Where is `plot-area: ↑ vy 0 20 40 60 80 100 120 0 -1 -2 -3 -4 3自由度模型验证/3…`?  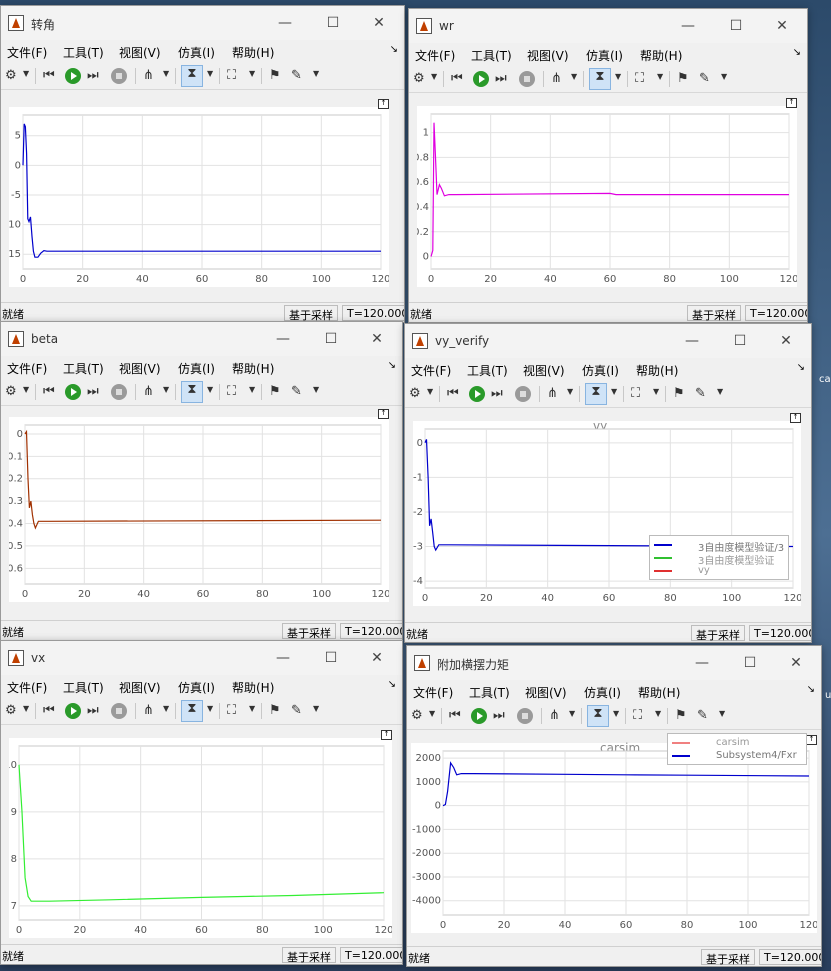
plot-area: ↑ vy 0 20 40 60 80 100 120 0 -1 -2 -3 -4 3自由度模型验证/3… is located at coordinates (607, 509).